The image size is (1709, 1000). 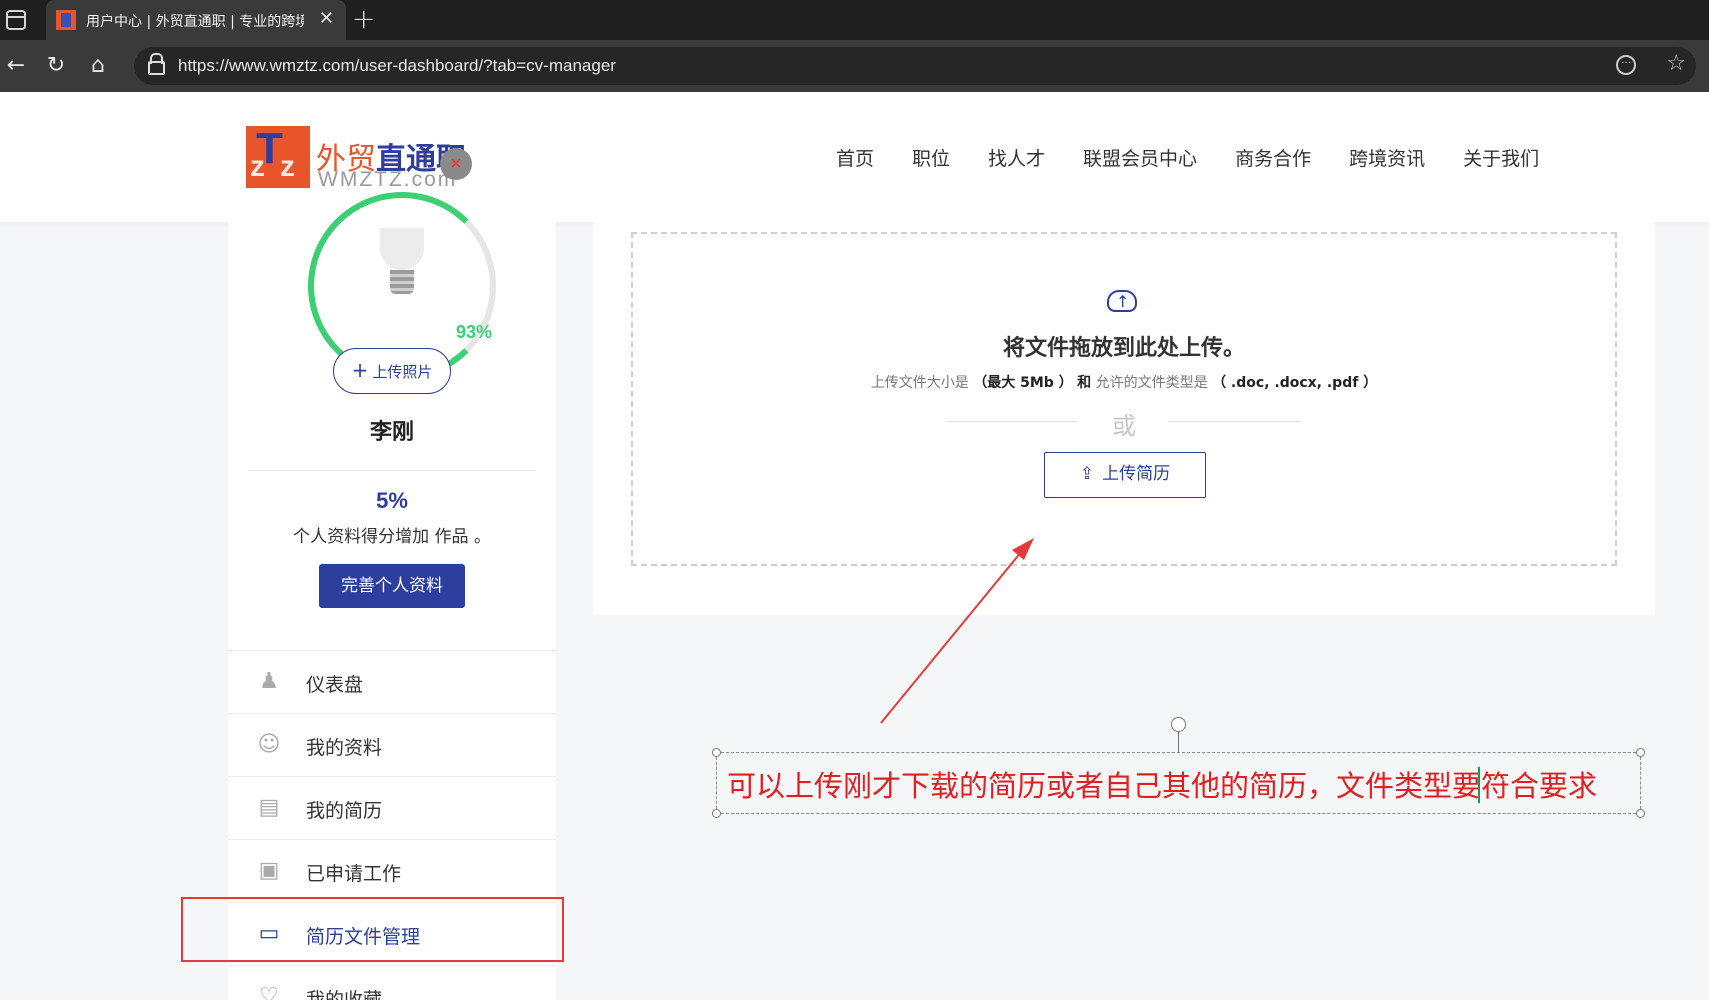 I want to click on user-name: 李刚, so click(x=391, y=432).